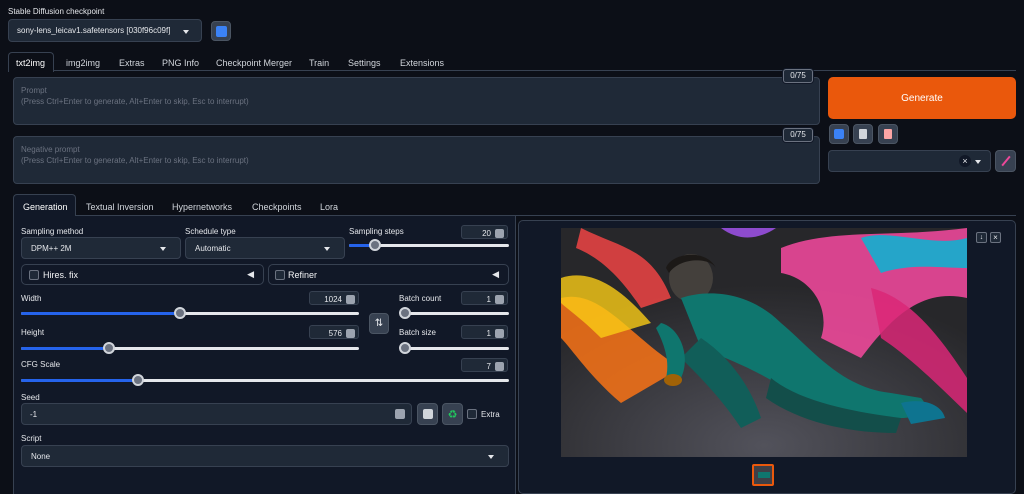  What do you see at coordinates (490, 414) in the screenshot?
I see `extra-seed-label: Extra` at bounding box center [490, 414].